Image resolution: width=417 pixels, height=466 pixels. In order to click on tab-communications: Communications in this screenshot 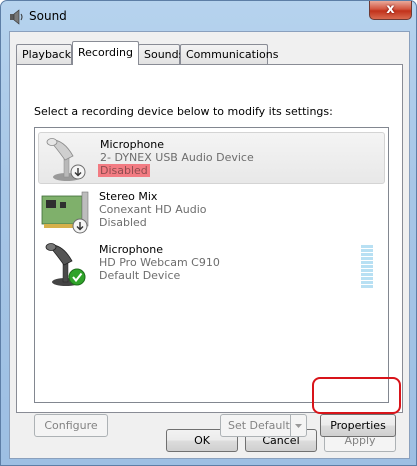, I will do `click(229, 54)`.